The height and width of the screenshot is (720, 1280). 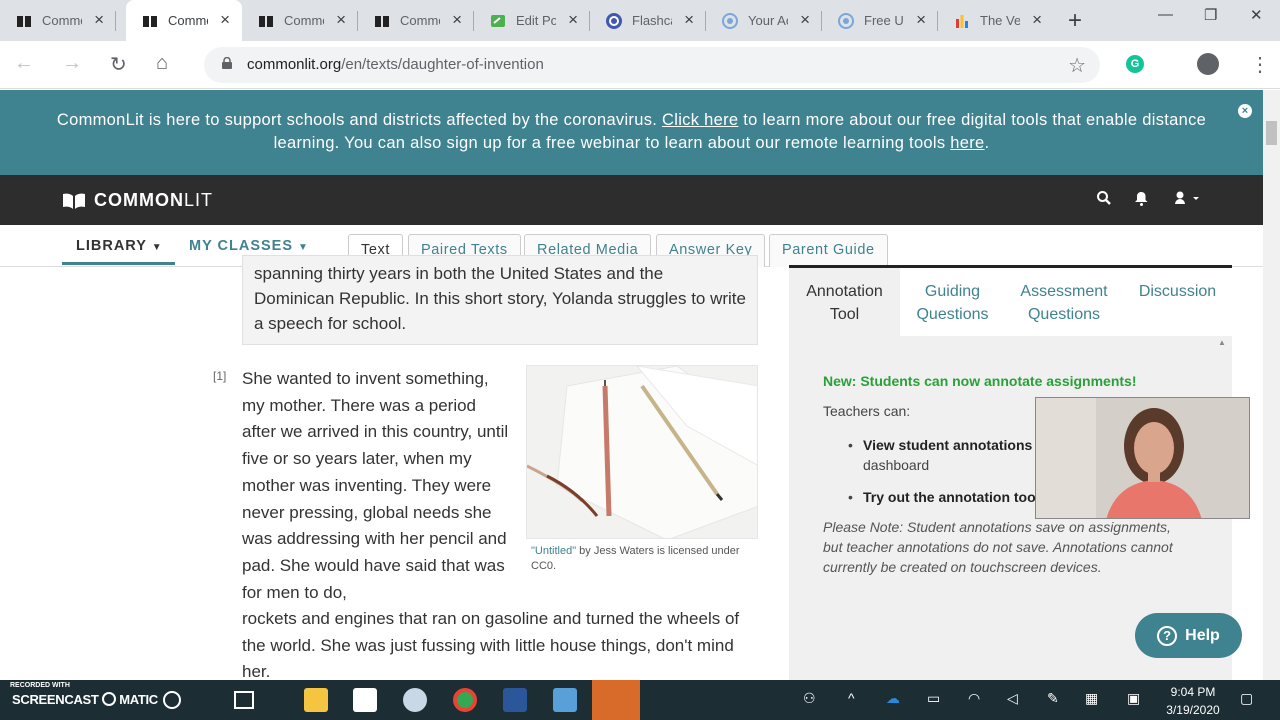 I want to click on minimize-icon: —, so click(x=1165, y=14).